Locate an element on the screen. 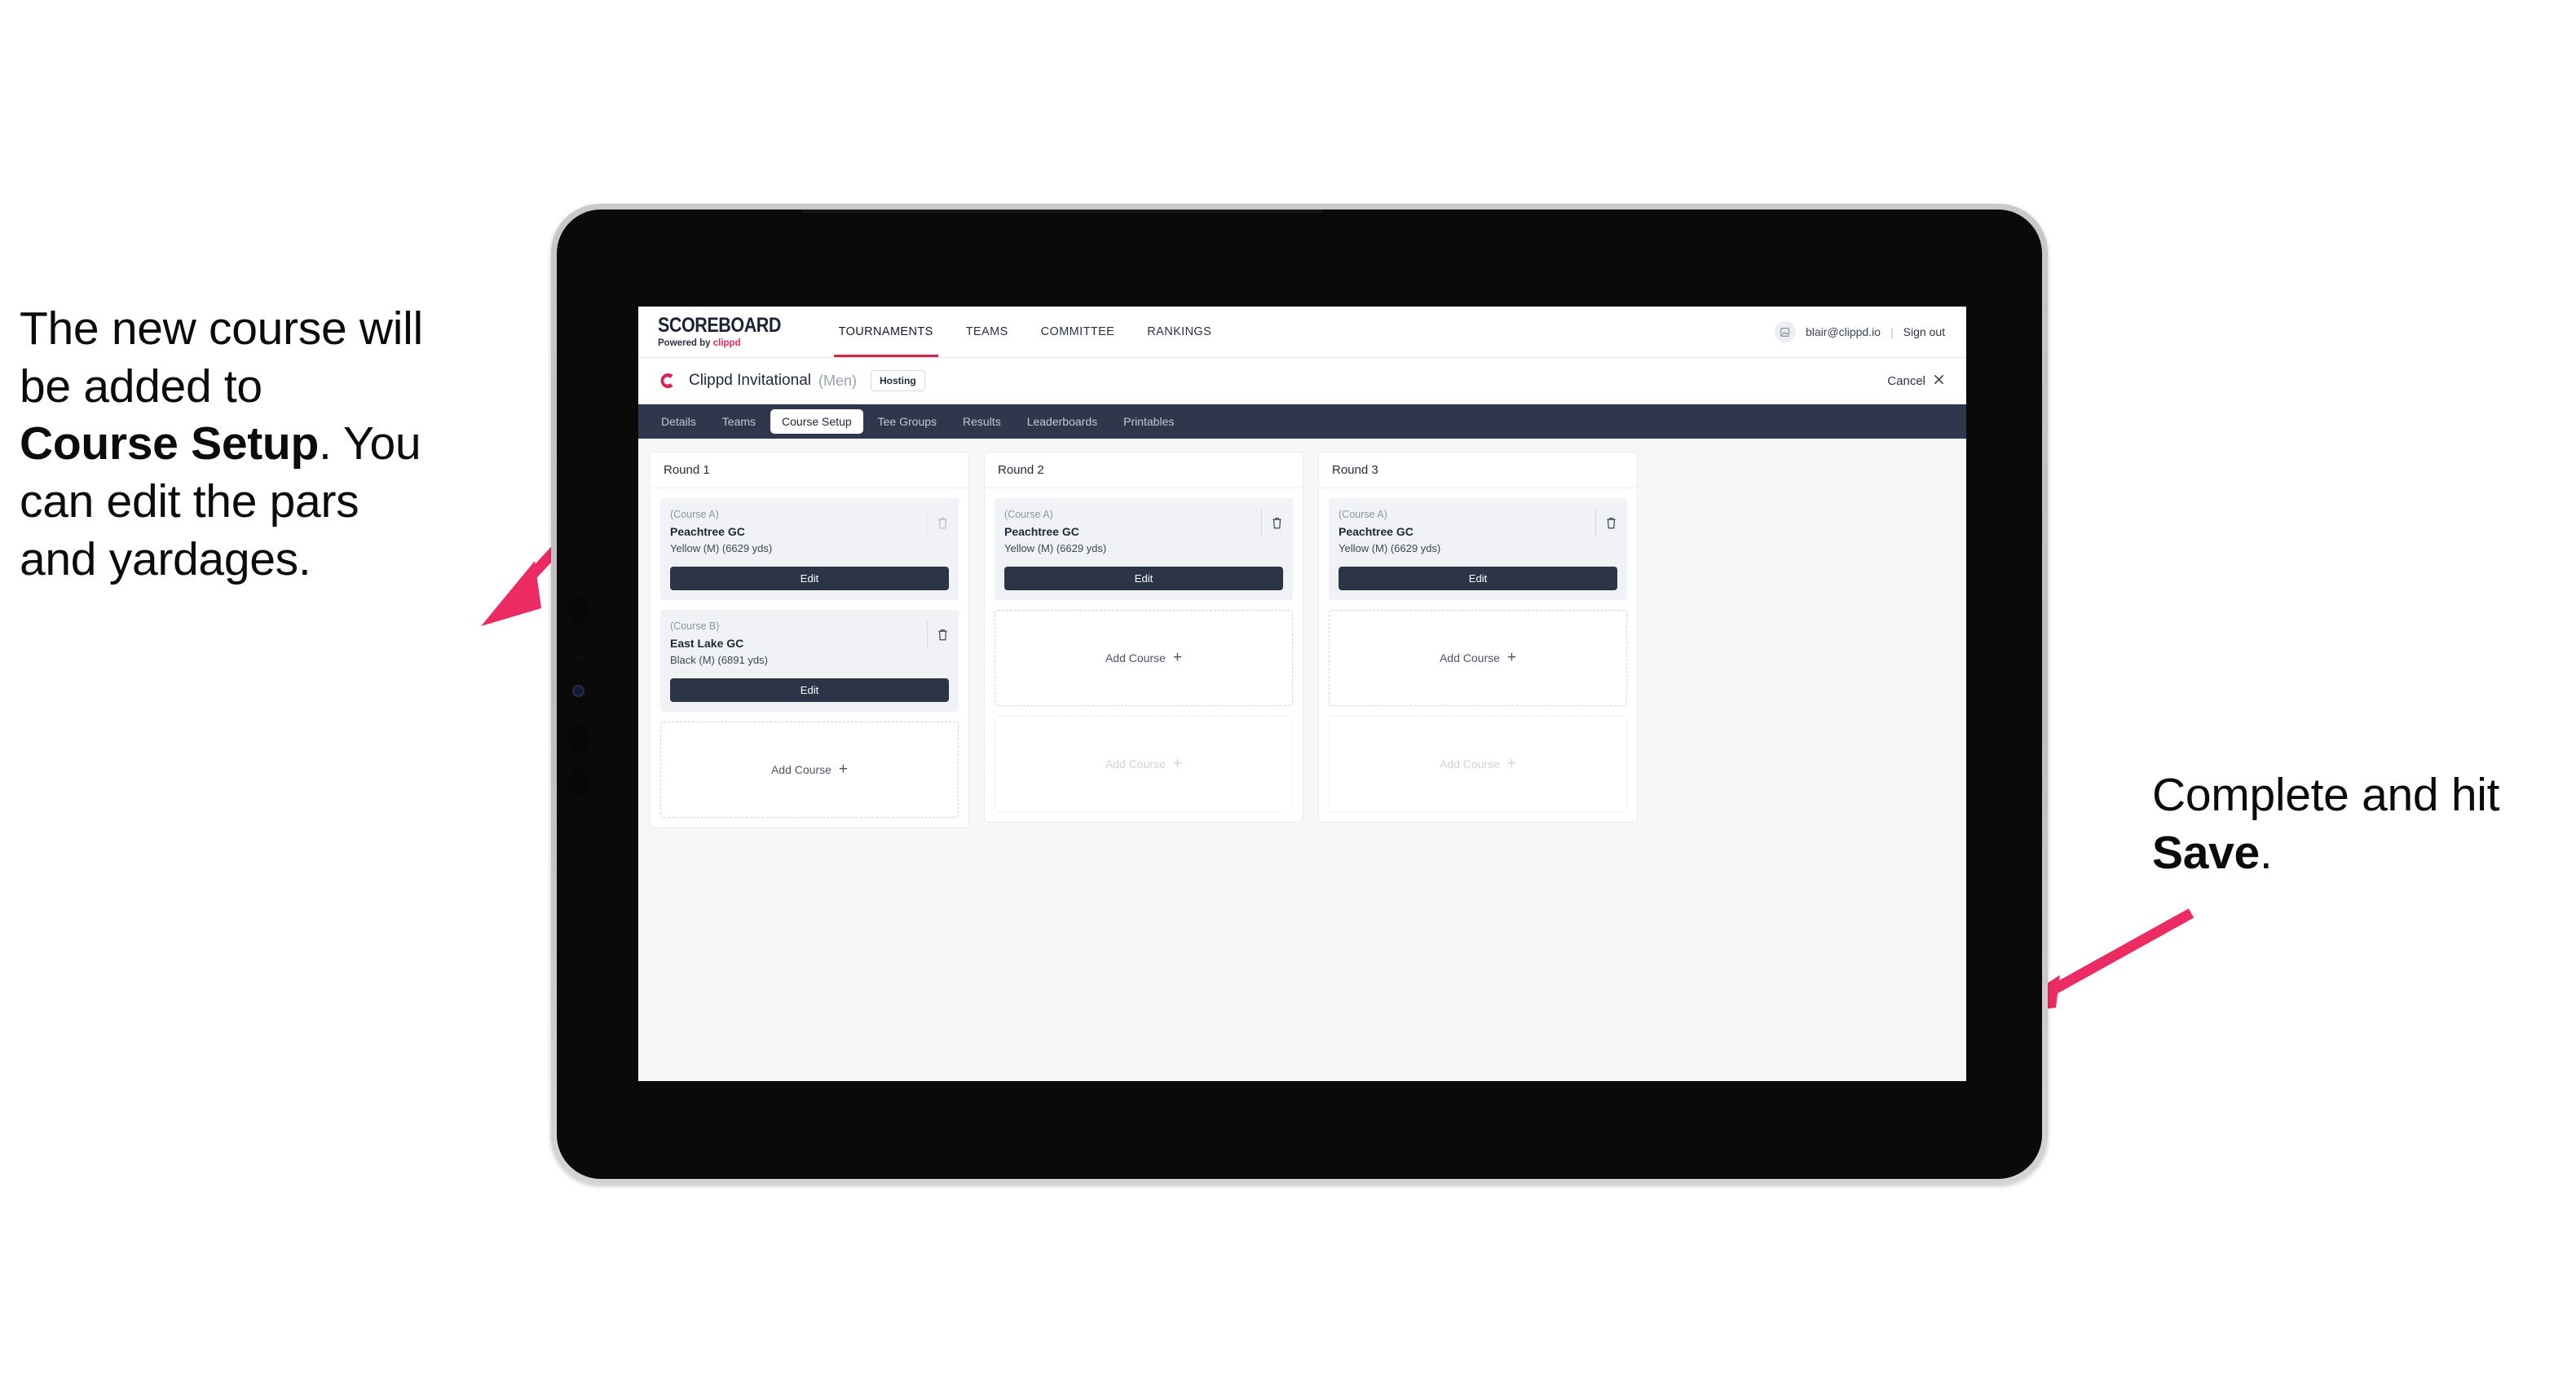  cancel-label: Cancel is located at coordinates (1906, 380).